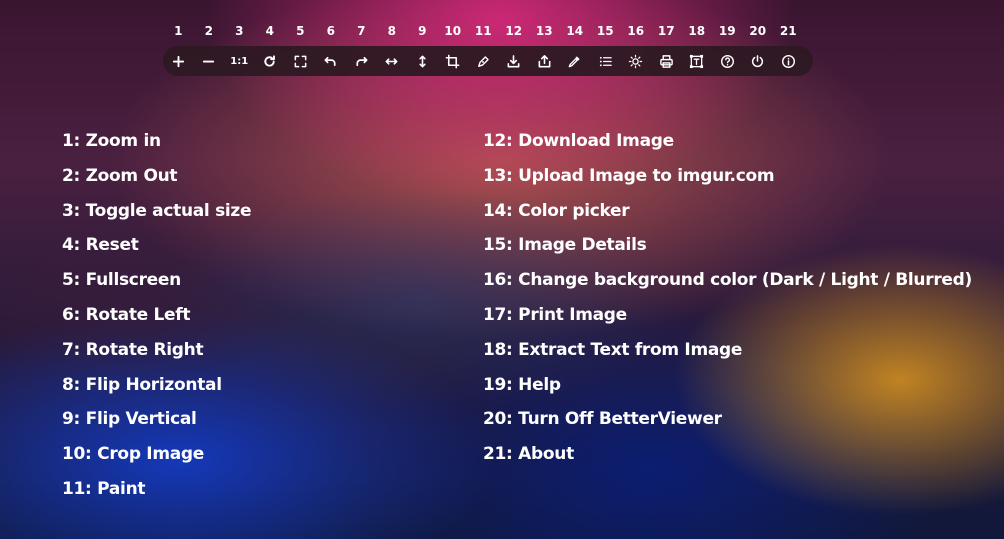 The image size is (1004, 539). I want to click on legend-item: 11: Paint, so click(104, 488).